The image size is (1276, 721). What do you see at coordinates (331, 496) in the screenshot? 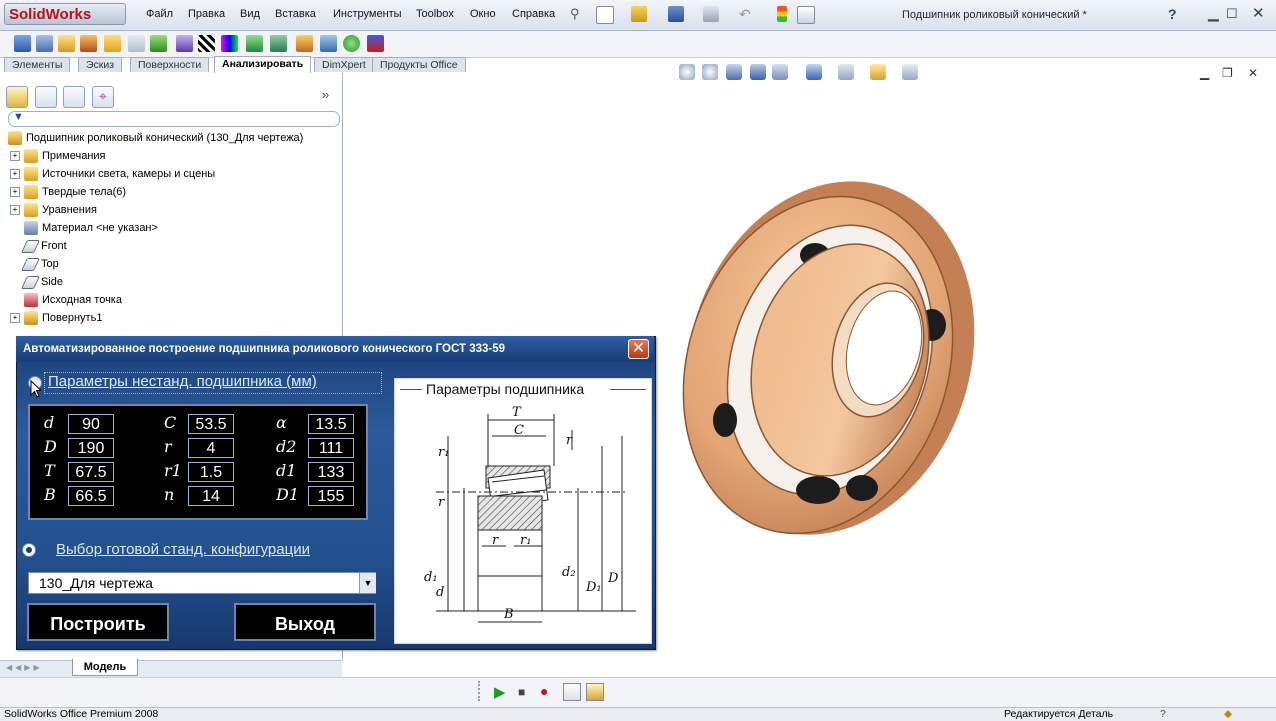
I see `param-value-field: 155` at bounding box center [331, 496].